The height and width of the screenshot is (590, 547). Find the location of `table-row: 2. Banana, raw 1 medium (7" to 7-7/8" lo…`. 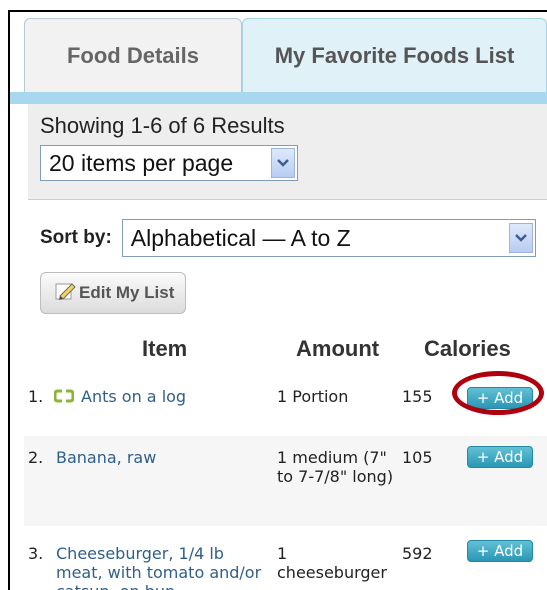

table-row: 2. Banana, raw 1 medium (7" to 7-7/8" lo… is located at coordinates (285, 481).